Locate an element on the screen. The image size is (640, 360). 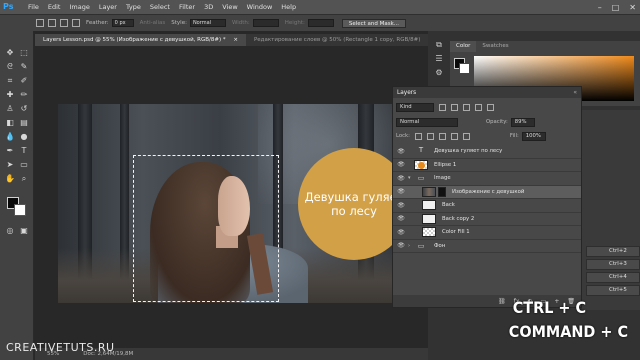
brush-tool-icon: ✏ is located at coordinates (24, 95).